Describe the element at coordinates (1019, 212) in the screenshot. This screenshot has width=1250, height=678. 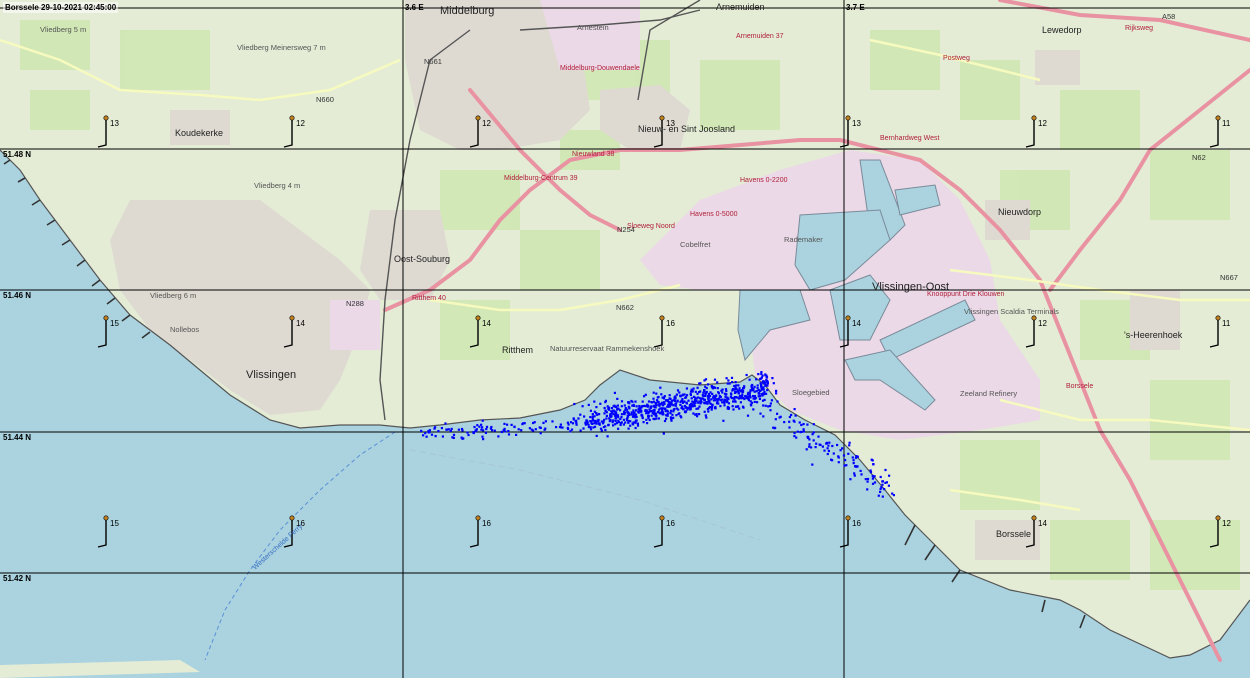
I see `place-label: Nieuwdorp` at that location.